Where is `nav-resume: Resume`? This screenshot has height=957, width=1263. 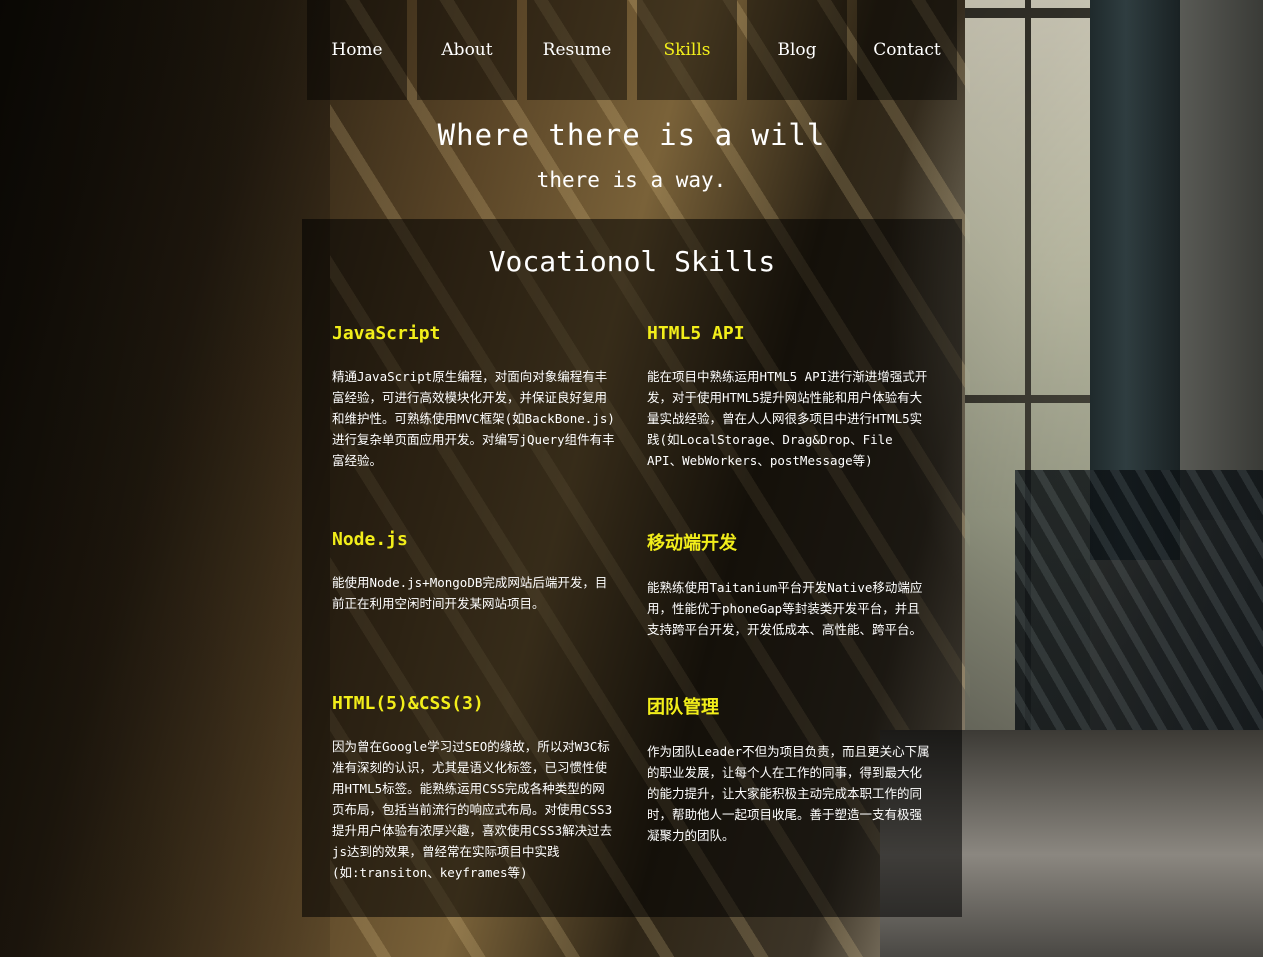
nav-resume: Resume is located at coordinates (577, 50).